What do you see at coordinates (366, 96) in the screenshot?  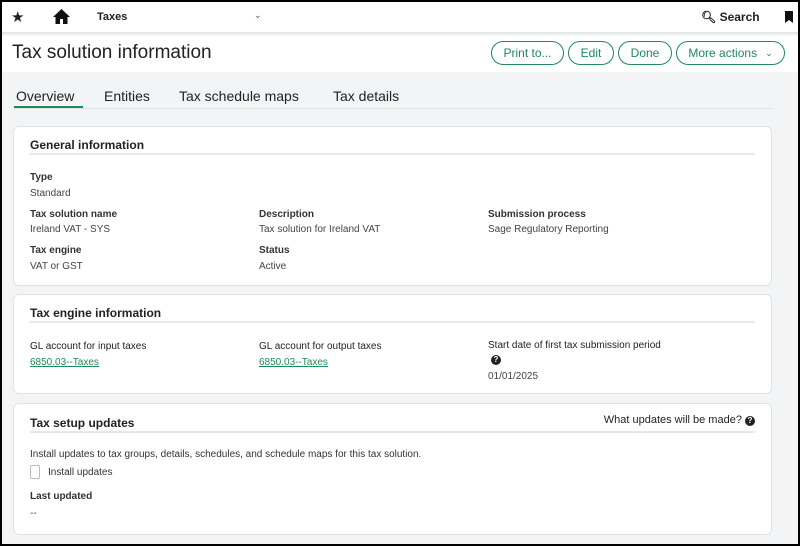 I see `tab-tax-details: Tax details` at bounding box center [366, 96].